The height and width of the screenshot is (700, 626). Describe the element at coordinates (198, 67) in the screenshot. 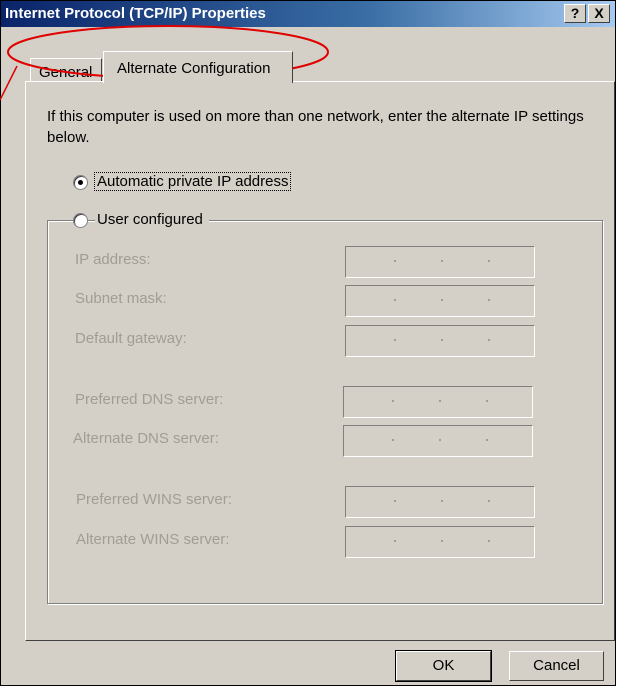

I see `tab-alternate-configuration: Alternate Configuration` at that location.